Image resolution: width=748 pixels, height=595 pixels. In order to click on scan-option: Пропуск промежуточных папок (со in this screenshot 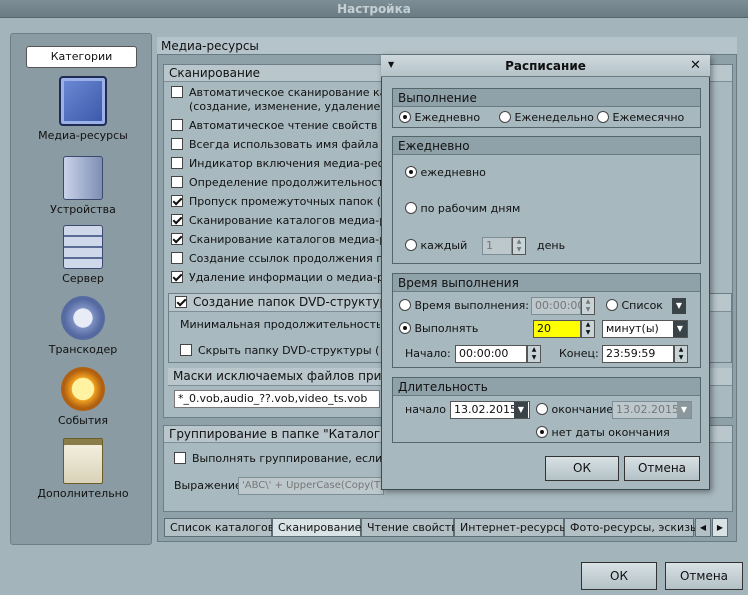, I will do `click(278, 202)`.